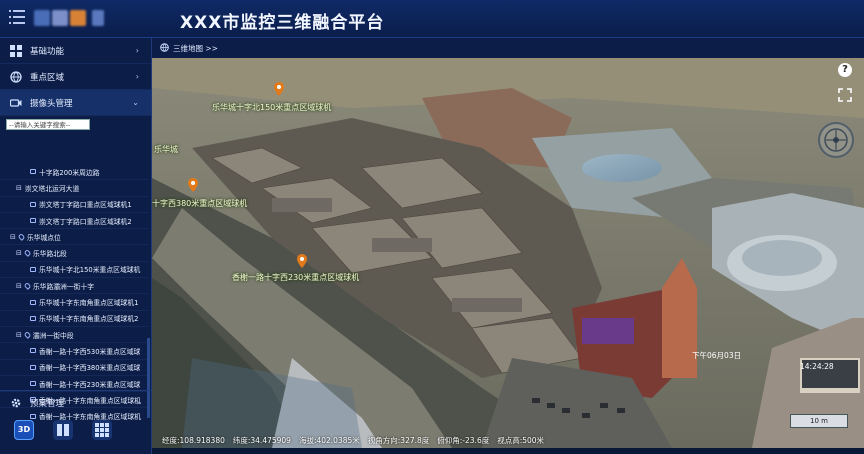 The width and height of the screenshot is (864, 454). I want to click on tree-camera-item: 香榭一路十字西530米重点区域球, so click(74, 351).